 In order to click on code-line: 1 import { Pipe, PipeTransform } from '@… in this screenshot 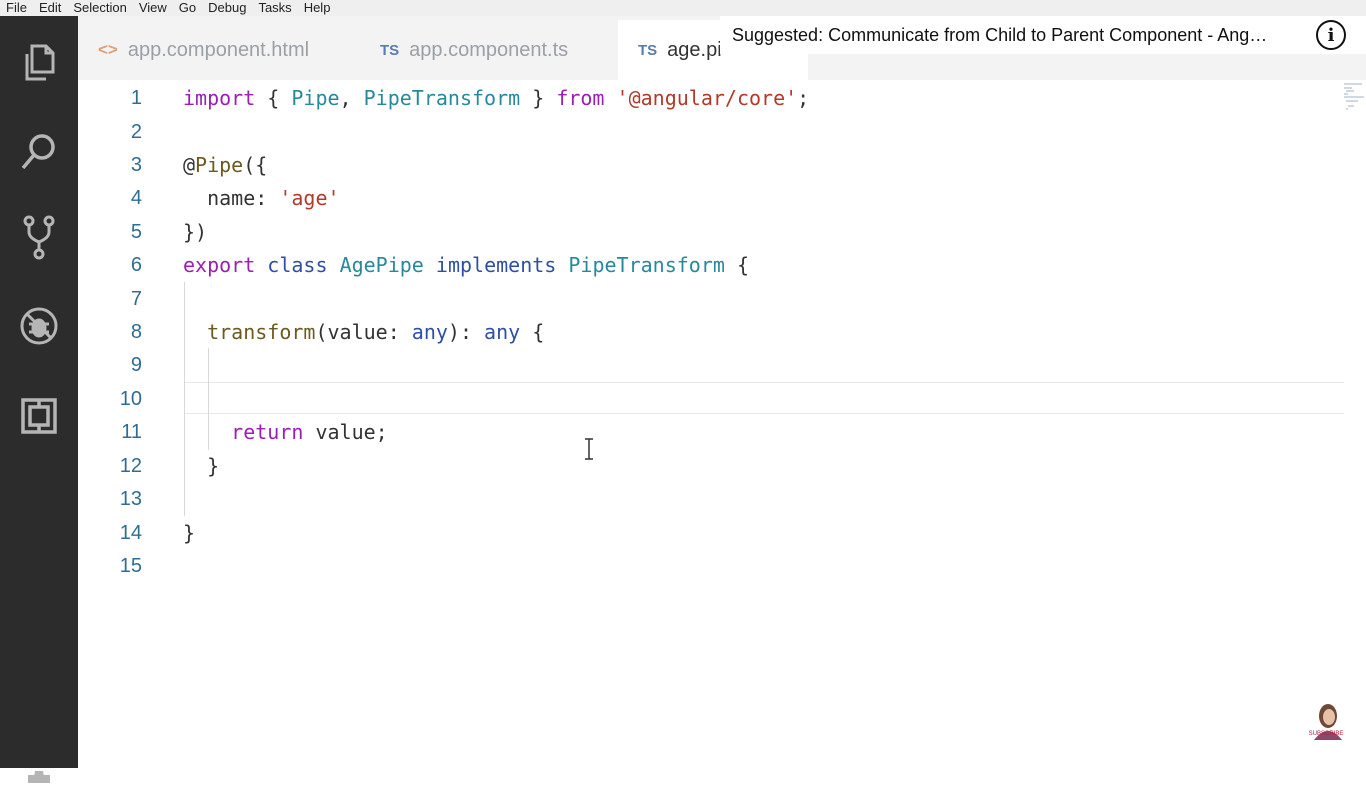, I will do `click(711, 98)`.